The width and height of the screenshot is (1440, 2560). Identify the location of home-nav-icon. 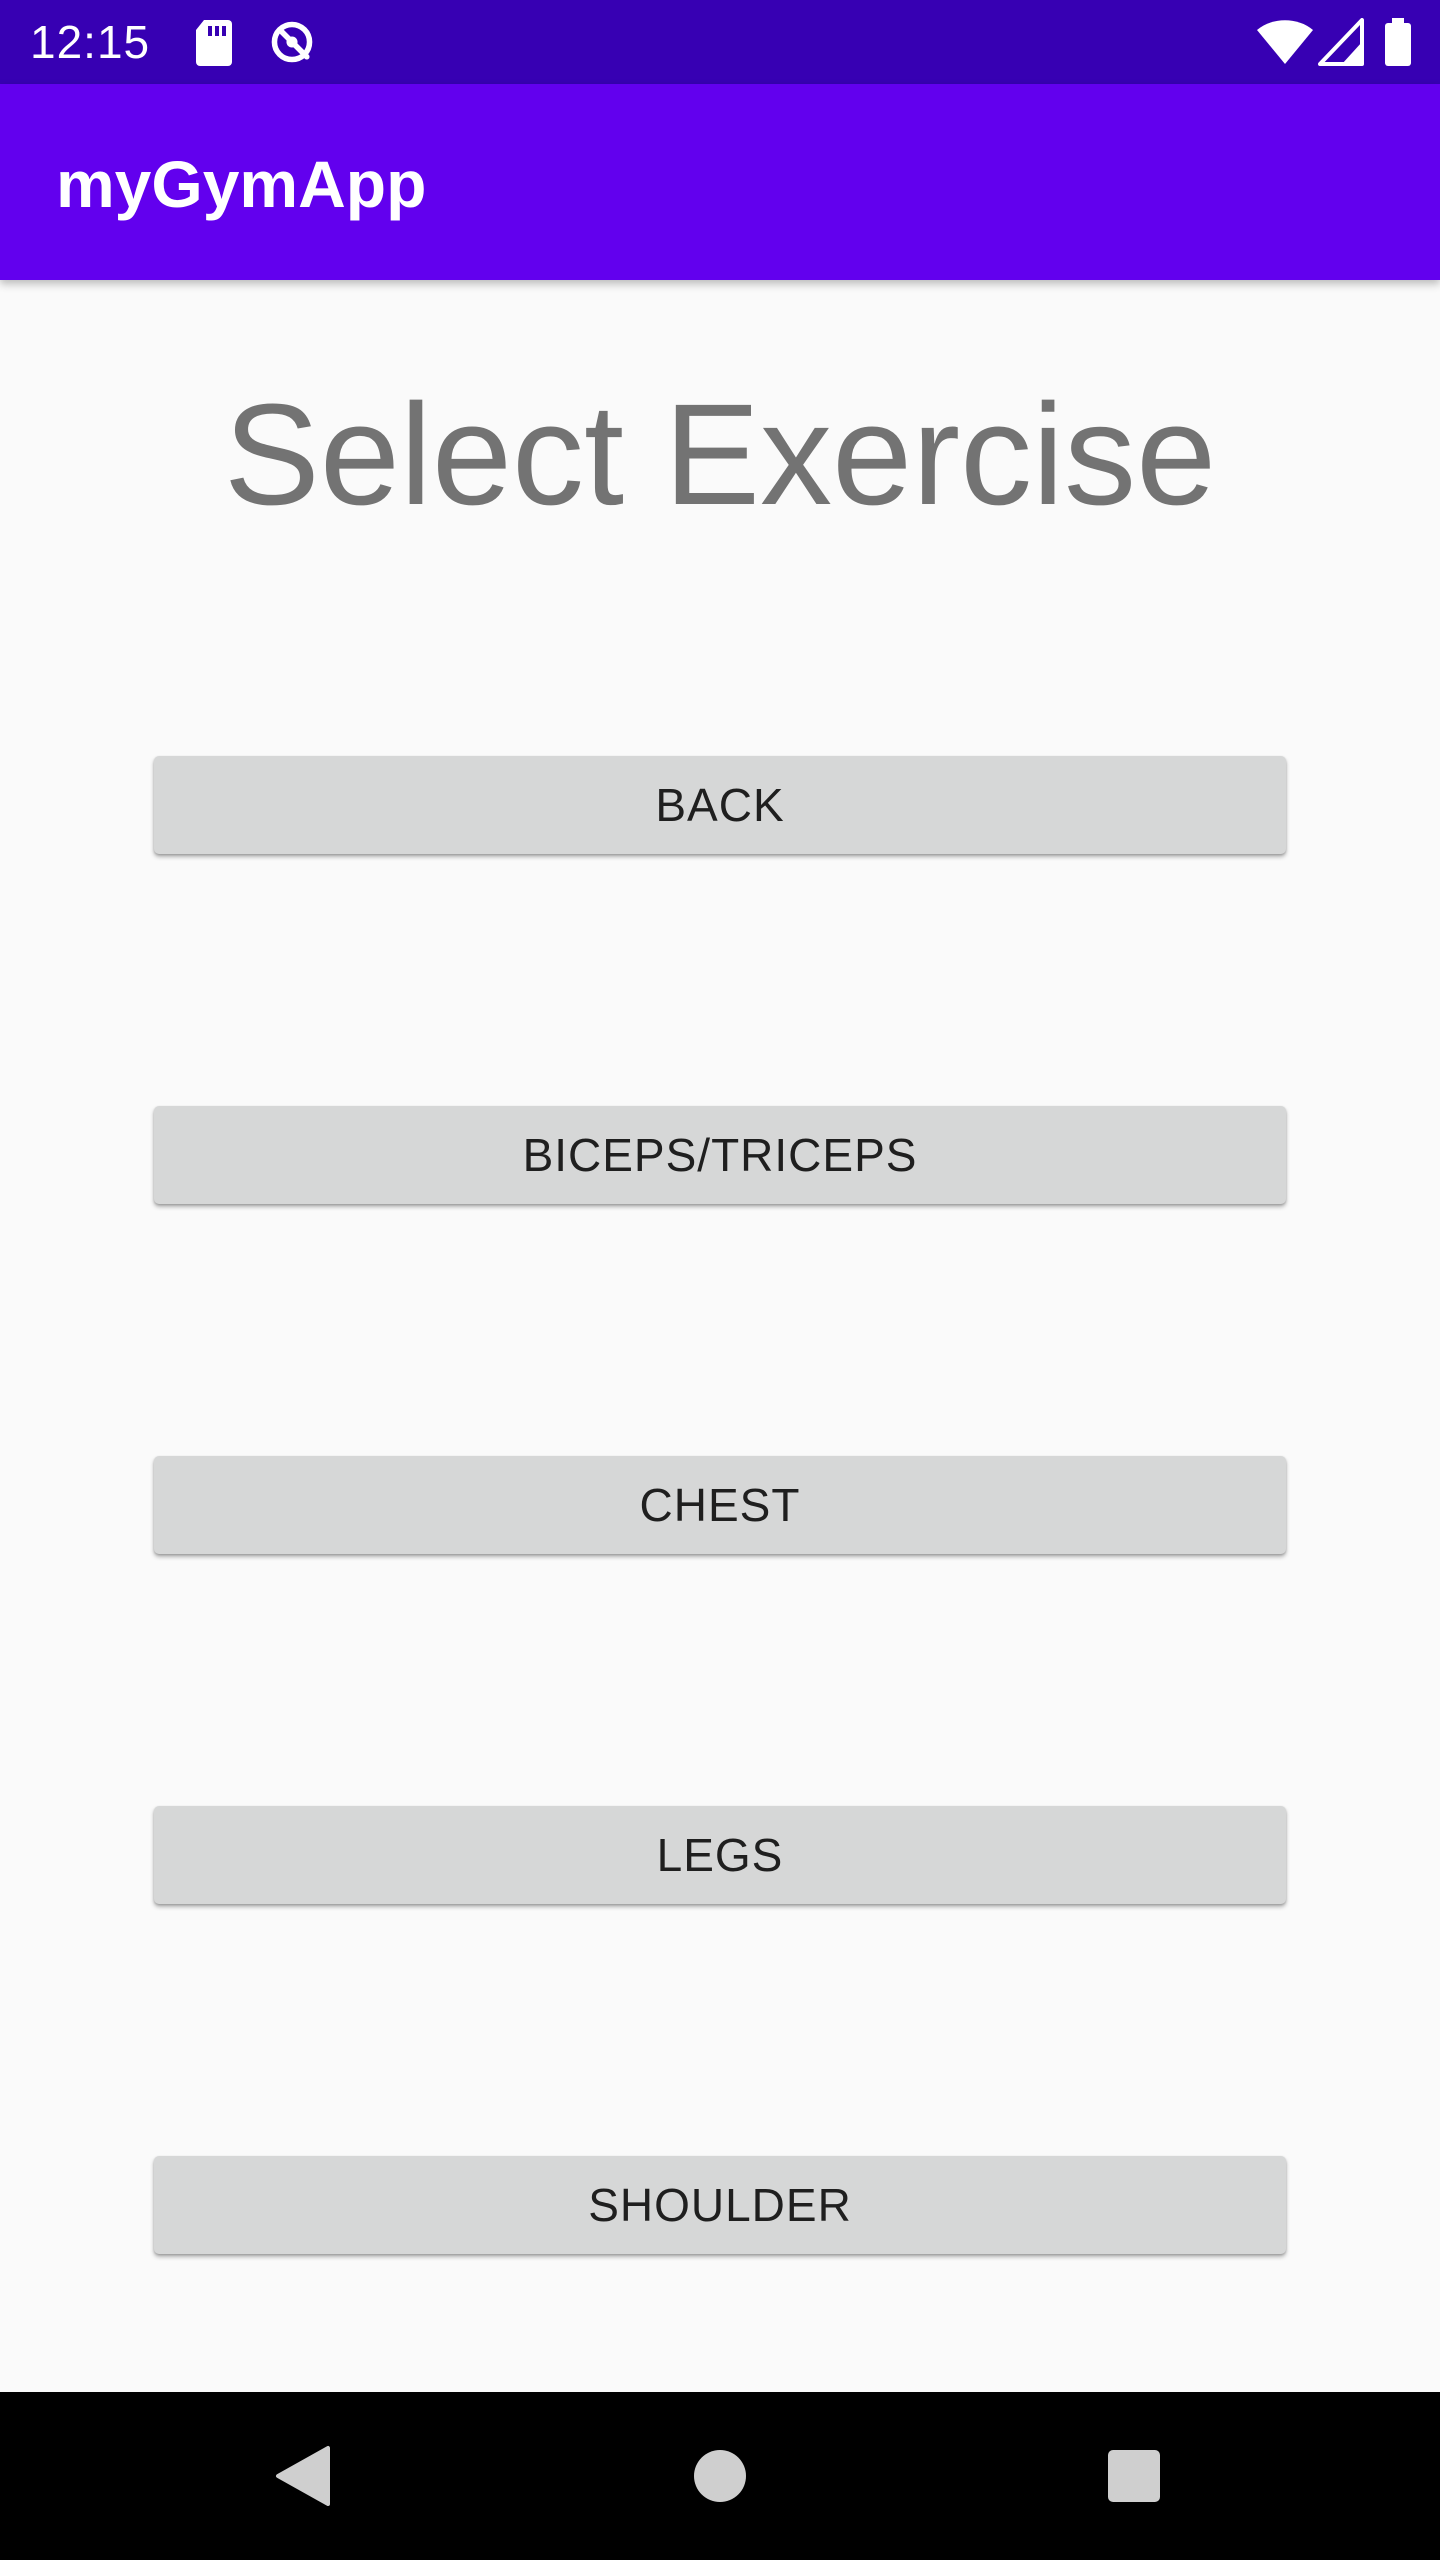
(720, 2476).